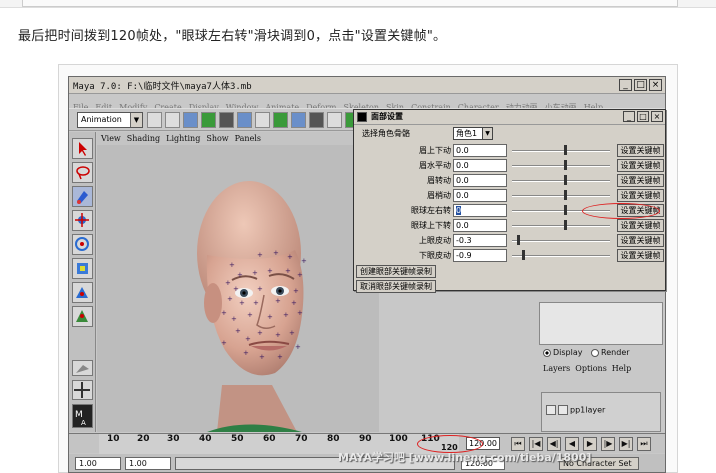 This screenshot has width=716, height=473. What do you see at coordinates (608, 444) in the screenshot?
I see `step-forward-frame-icon: |▶` at bounding box center [608, 444].